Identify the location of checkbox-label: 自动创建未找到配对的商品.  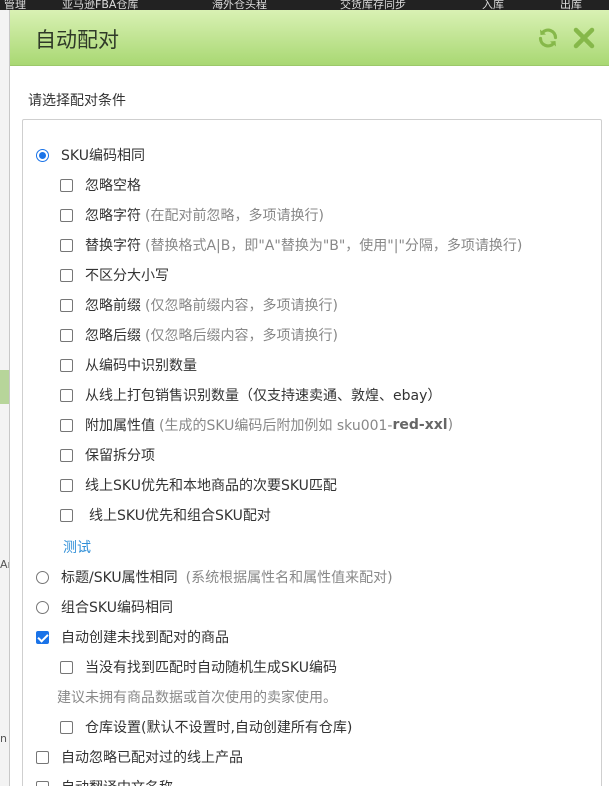
(145, 638).